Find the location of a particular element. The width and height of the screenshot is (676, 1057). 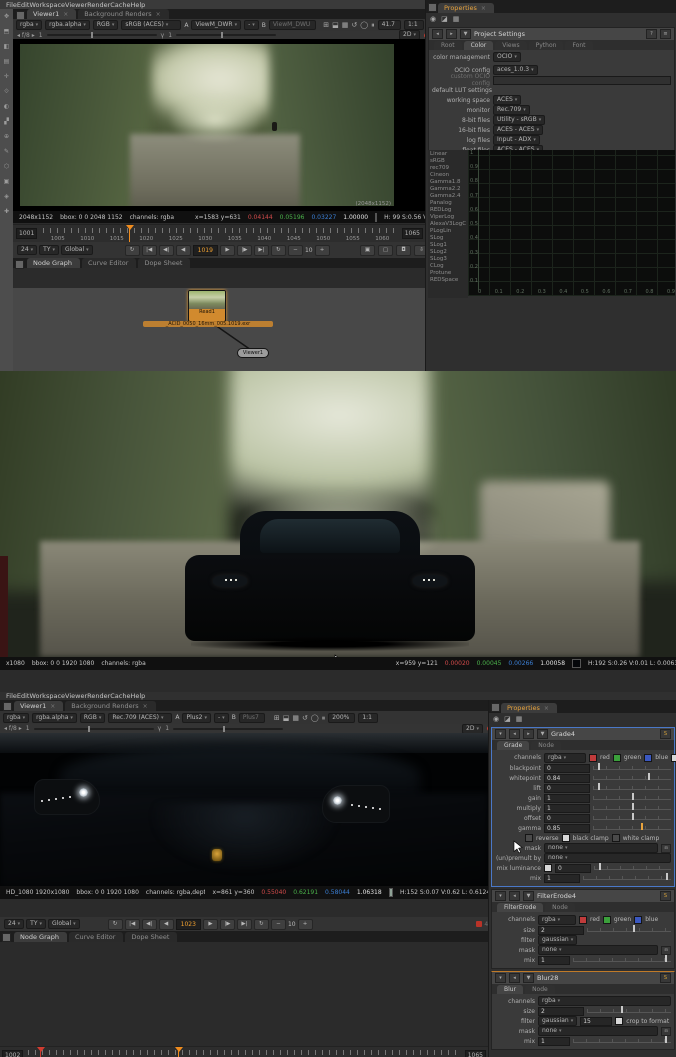

step-plus-button: + is located at coordinates (305, 924).